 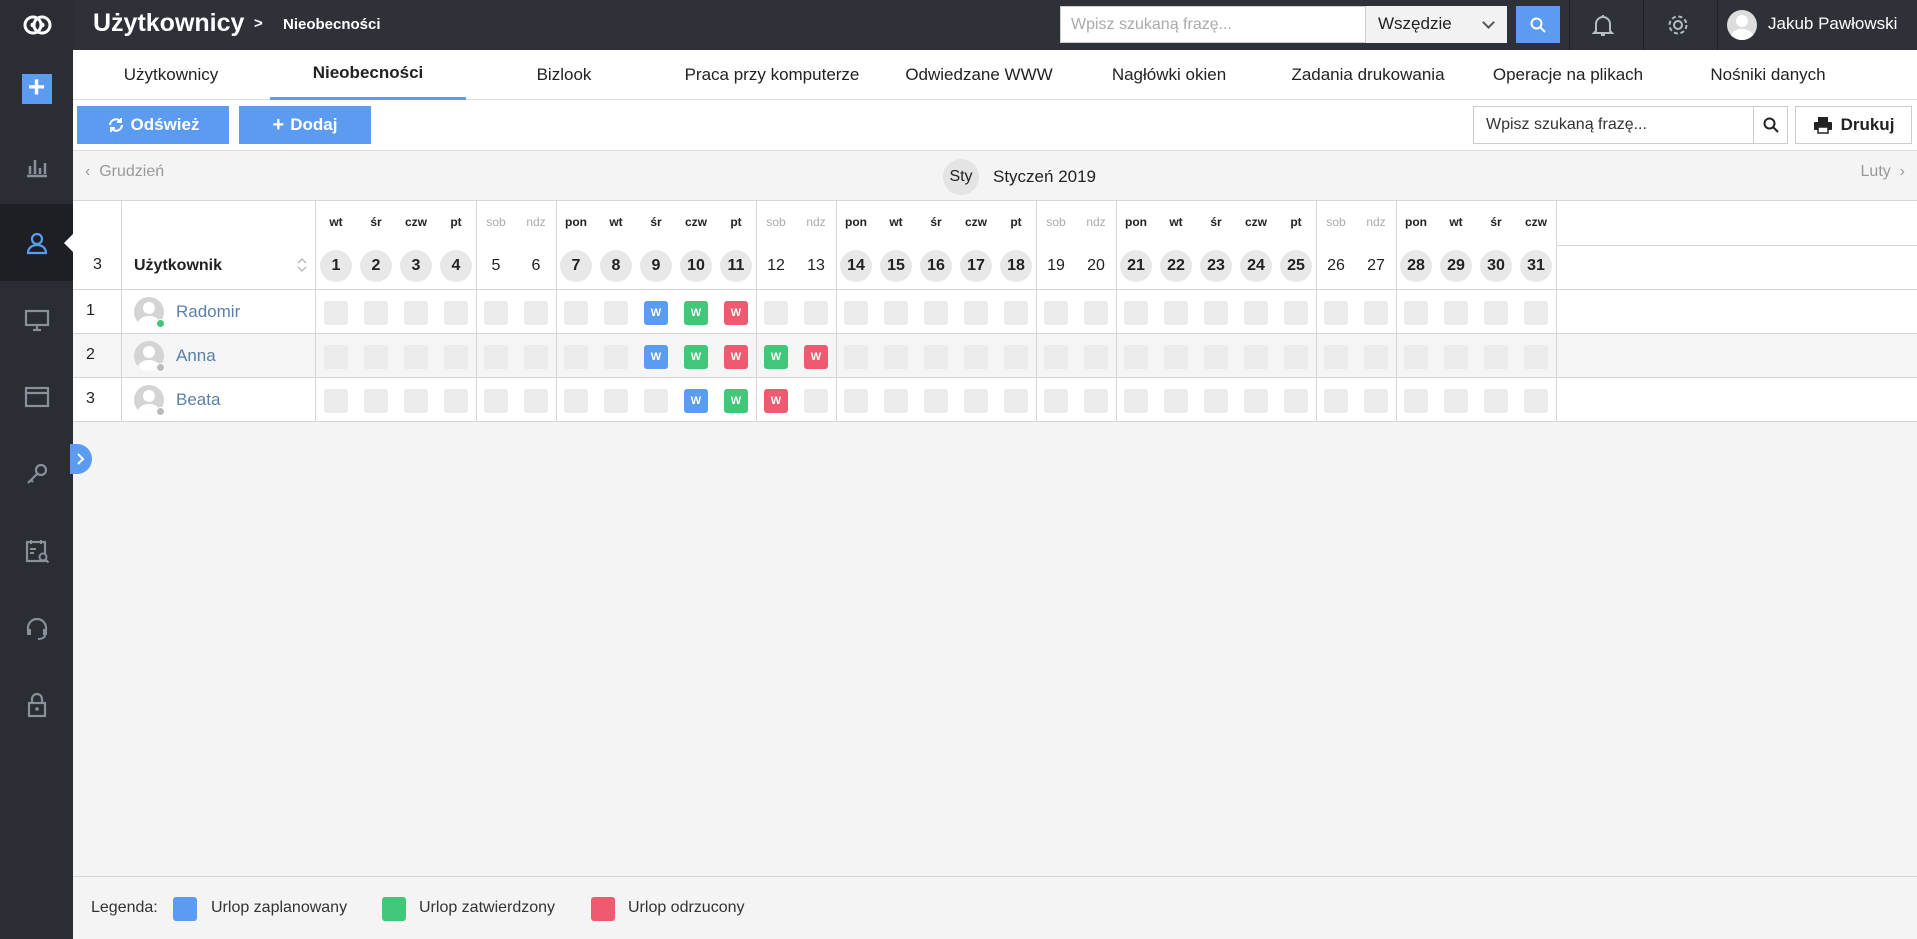 What do you see at coordinates (1216, 266) in the screenshot?
I see `day-number: 23` at bounding box center [1216, 266].